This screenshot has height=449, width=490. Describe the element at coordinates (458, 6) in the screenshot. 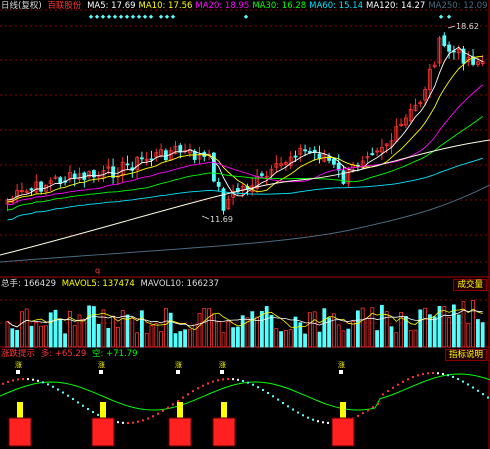

I see `ma-label-6: MA250: 12.09` at that location.